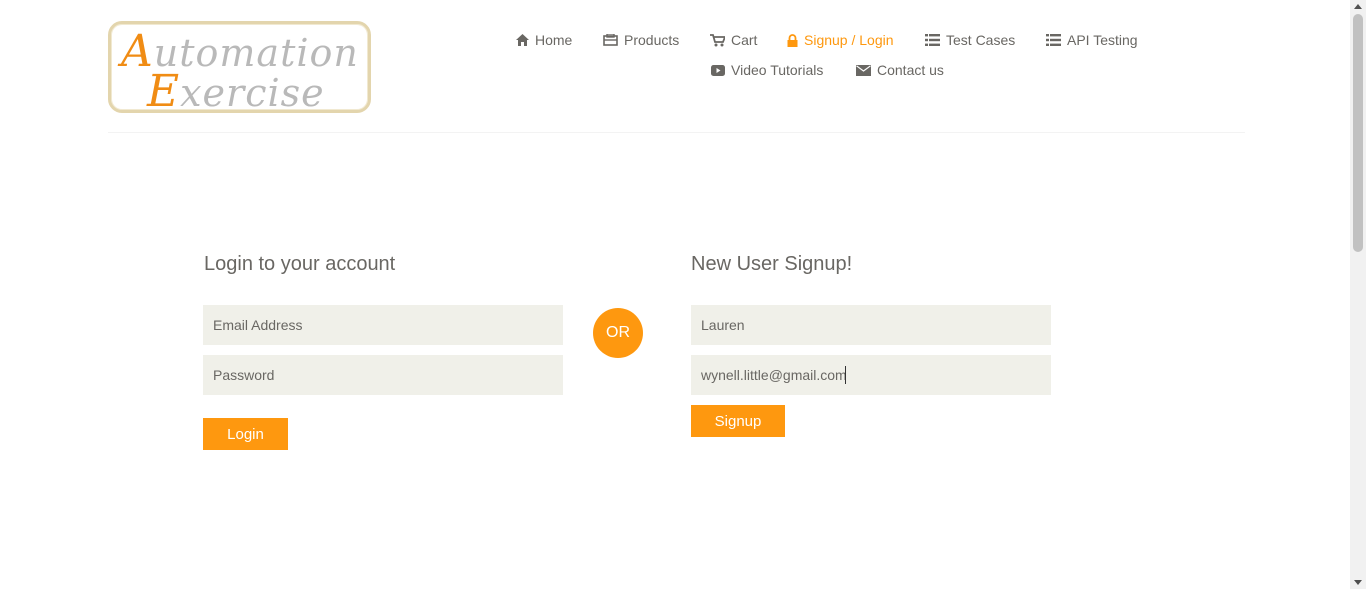 The height and width of the screenshot is (589, 1366). I want to click on login-password-input, so click(383, 375).